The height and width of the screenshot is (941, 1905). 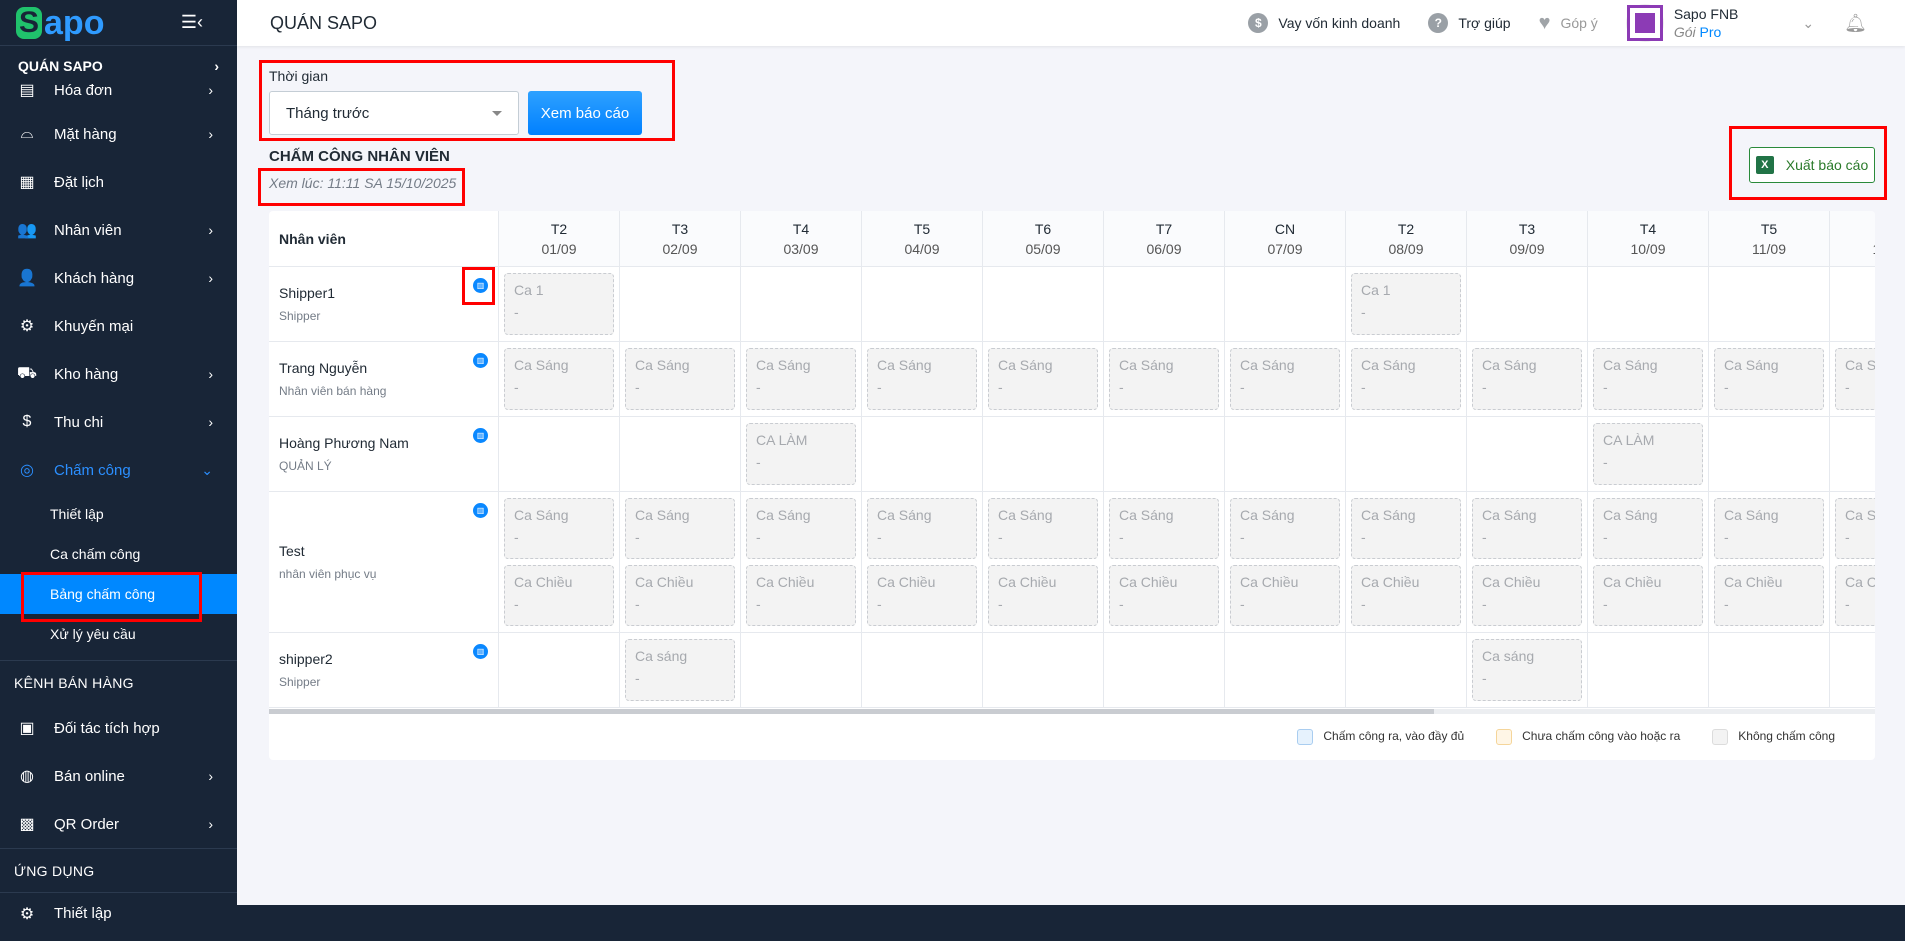 I want to click on sidebar-item-timekeeping: ◎ Chấm công ⌄, so click(x=118, y=470).